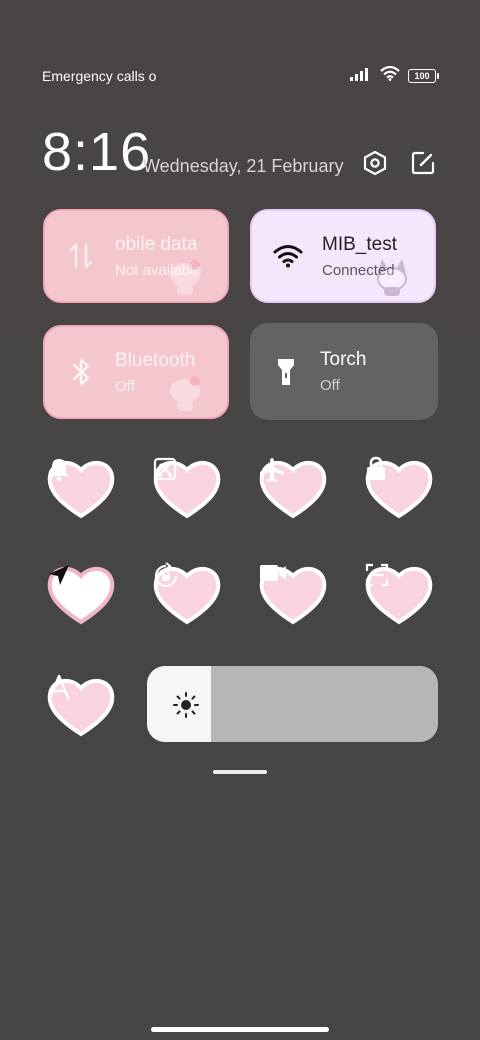 The width and height of the screenshot is (480, 1040). I want to click on tile-bluetooth-title: Bluetooth, so click(155, 360).